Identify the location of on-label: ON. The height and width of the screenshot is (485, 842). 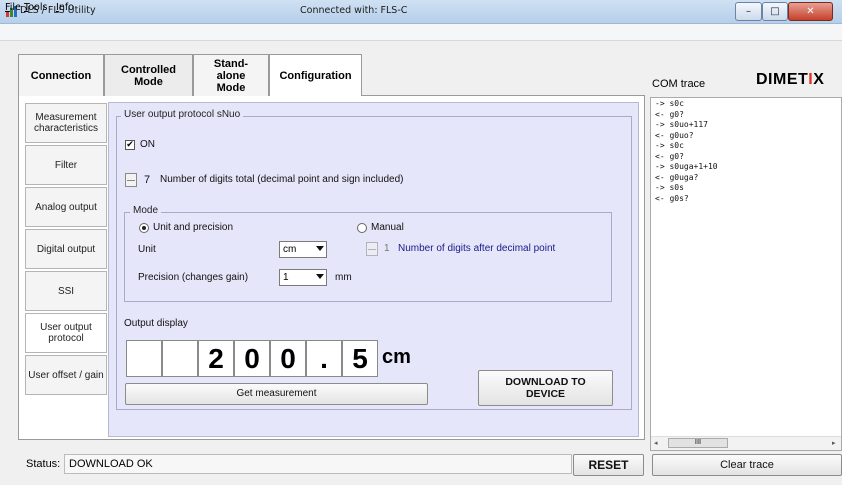
(147, 144).